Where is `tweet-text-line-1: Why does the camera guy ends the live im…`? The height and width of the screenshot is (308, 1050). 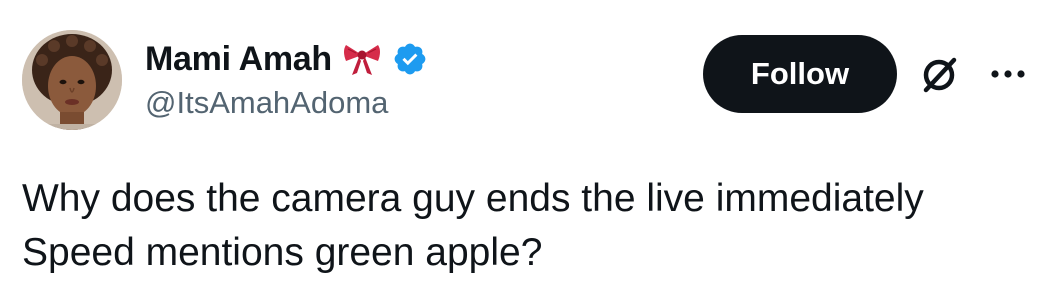 tweet-text-line-1: Why does the camera guy ends the live im… is located at coordinates (473, 198).